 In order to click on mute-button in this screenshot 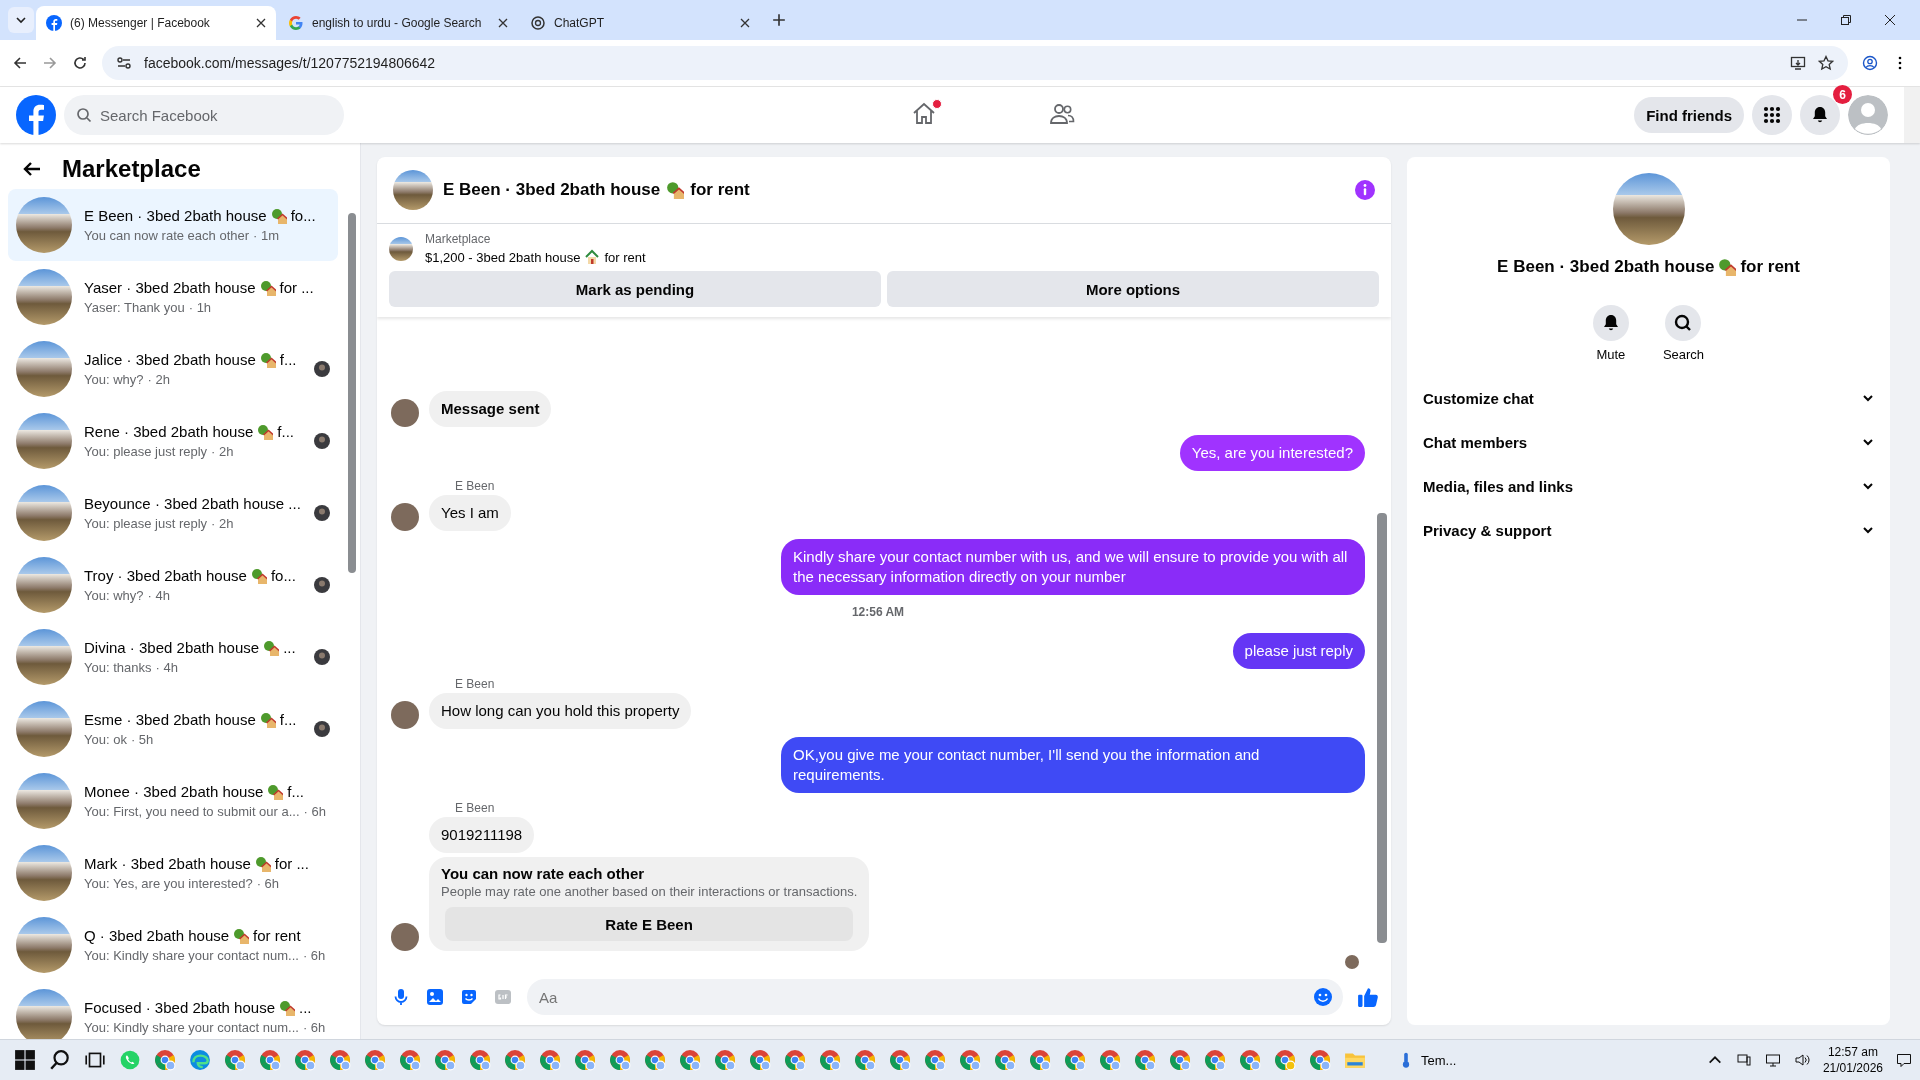, I will do `click(1610, 323)`.